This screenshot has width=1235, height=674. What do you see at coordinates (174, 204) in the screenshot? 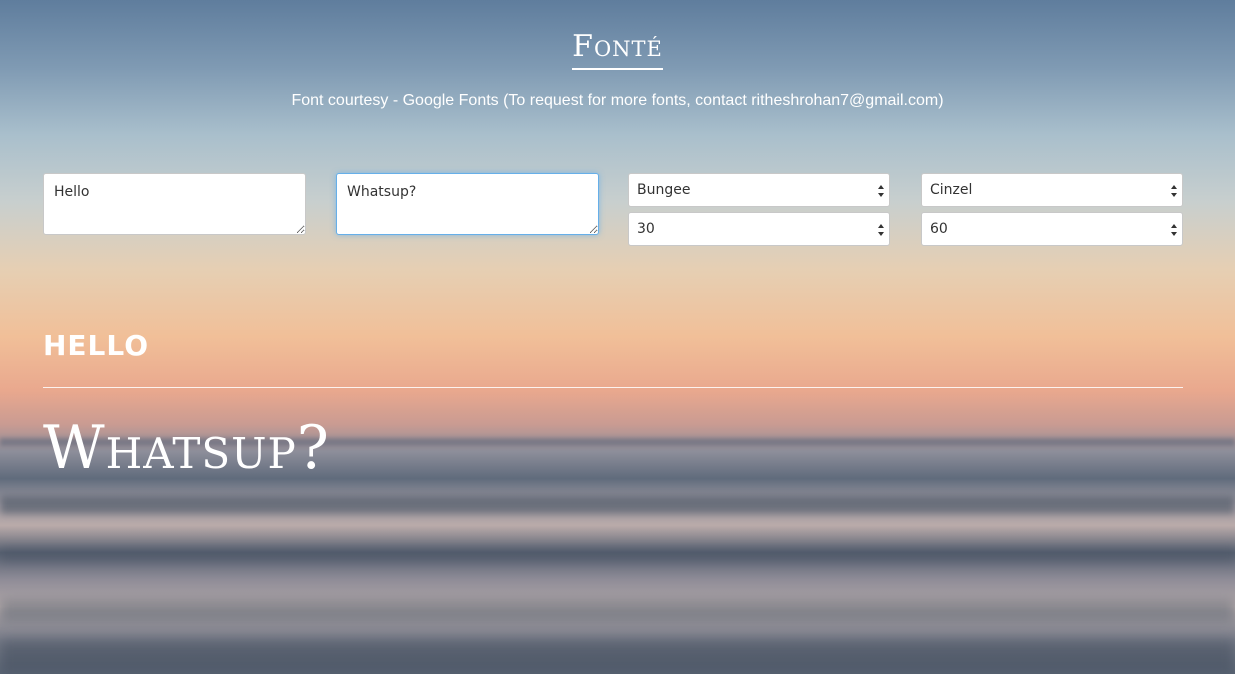
I see `text-input-1: Hello` at bounding box center [174, 204].